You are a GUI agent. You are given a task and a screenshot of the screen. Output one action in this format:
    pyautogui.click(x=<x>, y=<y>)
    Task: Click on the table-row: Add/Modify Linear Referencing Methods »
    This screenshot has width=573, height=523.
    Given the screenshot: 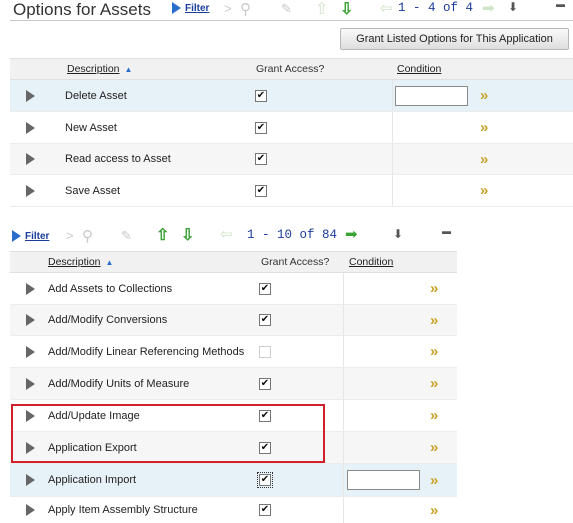 What is the action you would take?
    pyautogui.click(x=233, y=352)
    